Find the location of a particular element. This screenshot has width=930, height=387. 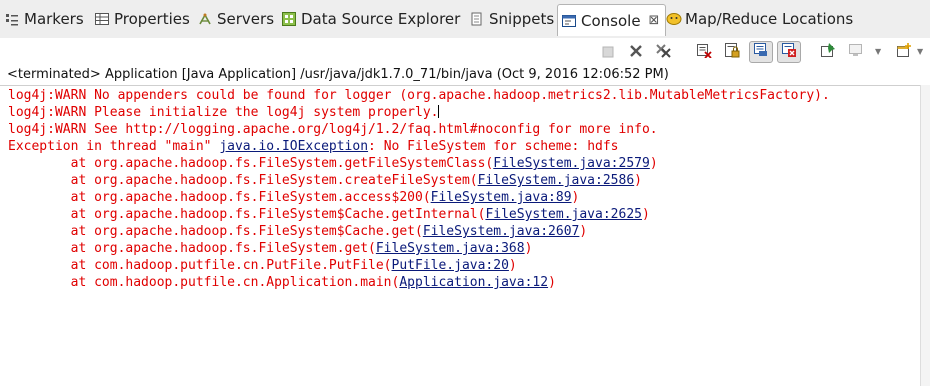

open-console-button is located at coordinates (904, 52).